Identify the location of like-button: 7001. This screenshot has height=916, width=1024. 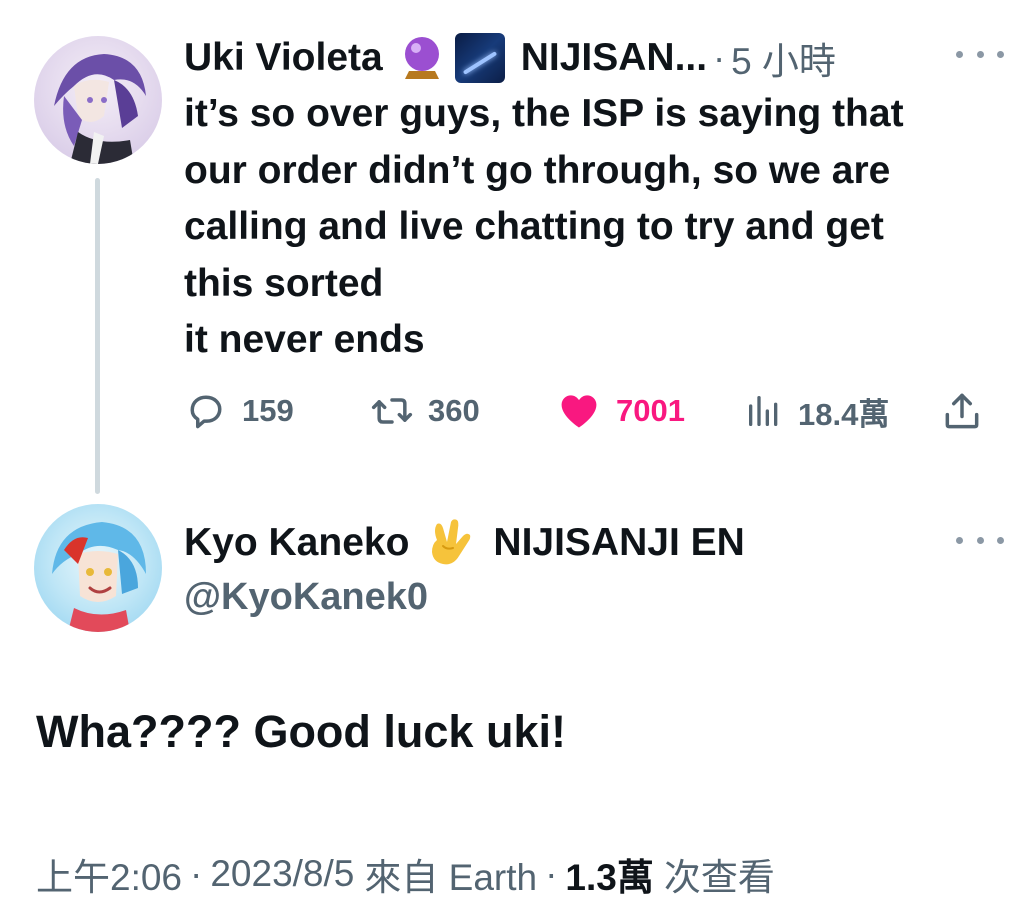
(620, 411).